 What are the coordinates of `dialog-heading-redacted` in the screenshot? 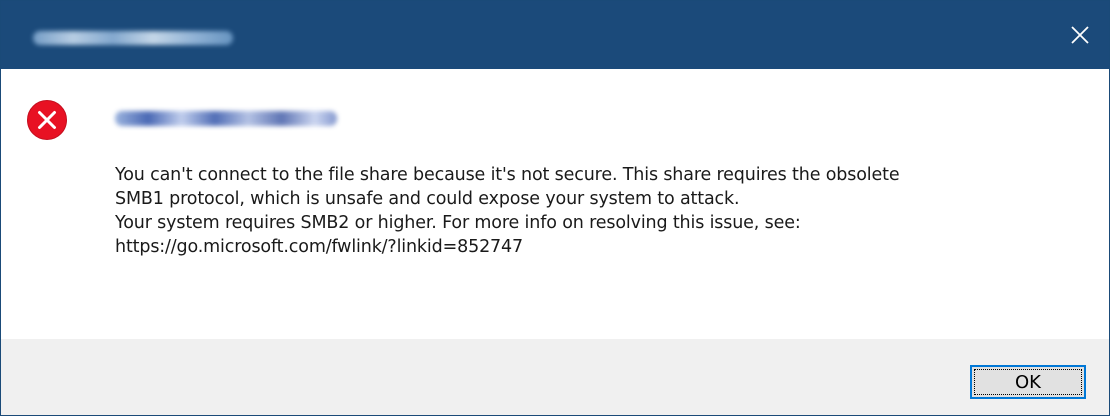 It's located at (226, 118).